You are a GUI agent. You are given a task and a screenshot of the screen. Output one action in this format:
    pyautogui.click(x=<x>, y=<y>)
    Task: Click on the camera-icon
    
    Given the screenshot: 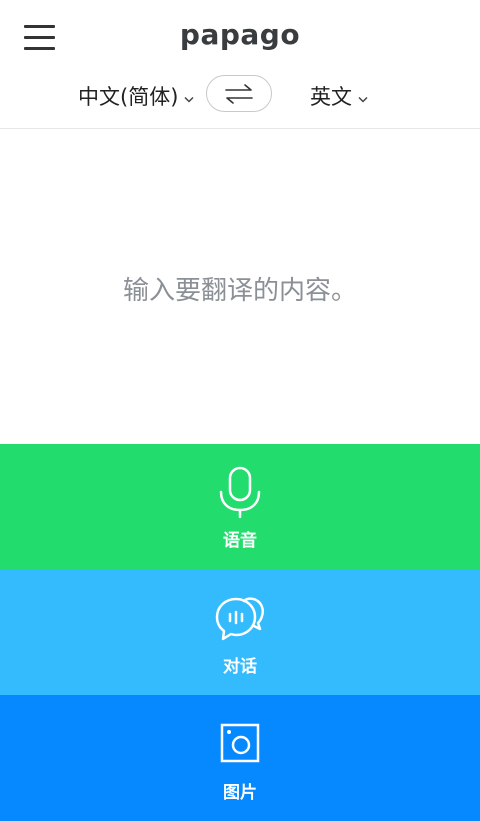 What is the action you would take?
    pyautogui.click(x=240, y=743)
    